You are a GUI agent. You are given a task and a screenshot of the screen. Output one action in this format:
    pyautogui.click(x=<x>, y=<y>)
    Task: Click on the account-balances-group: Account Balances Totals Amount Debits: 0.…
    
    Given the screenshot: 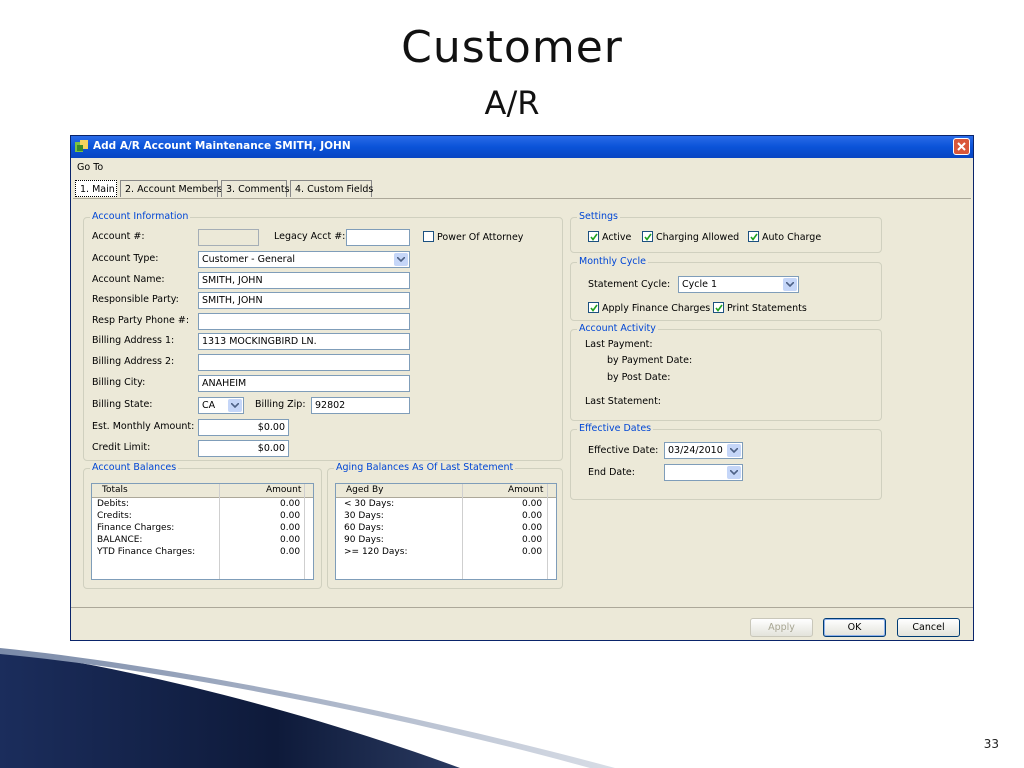 What is the action you would take?
    pyautogui.click(x=202, y=525)
    